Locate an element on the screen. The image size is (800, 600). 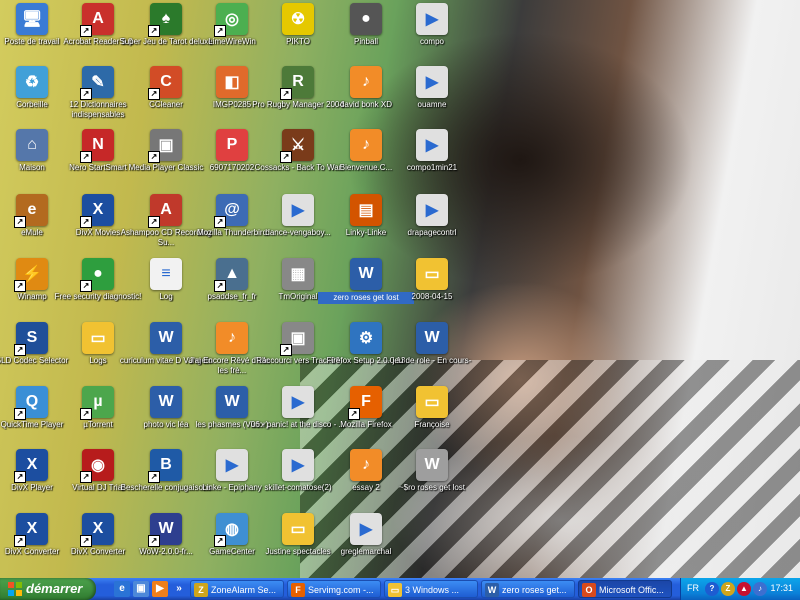
clock: 17:31 is located at coordinates (781, 588).